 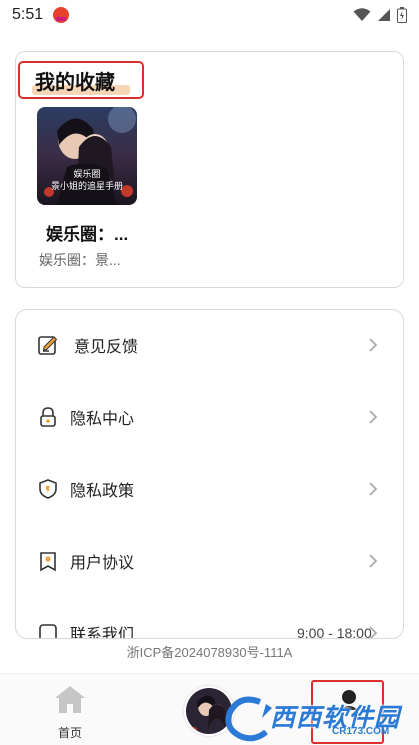 I want to click on contact-icon, so click(x=48, y=631).